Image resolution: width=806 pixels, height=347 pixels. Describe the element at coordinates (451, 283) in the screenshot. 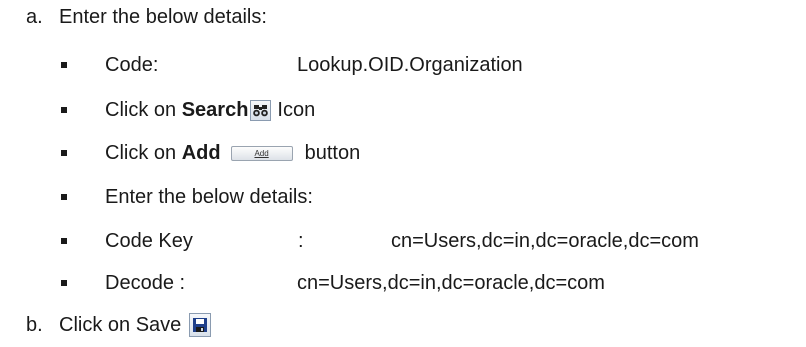

I see `decode-value: cn=Users,dc=in,dc=oracle,dc=com` at that location.